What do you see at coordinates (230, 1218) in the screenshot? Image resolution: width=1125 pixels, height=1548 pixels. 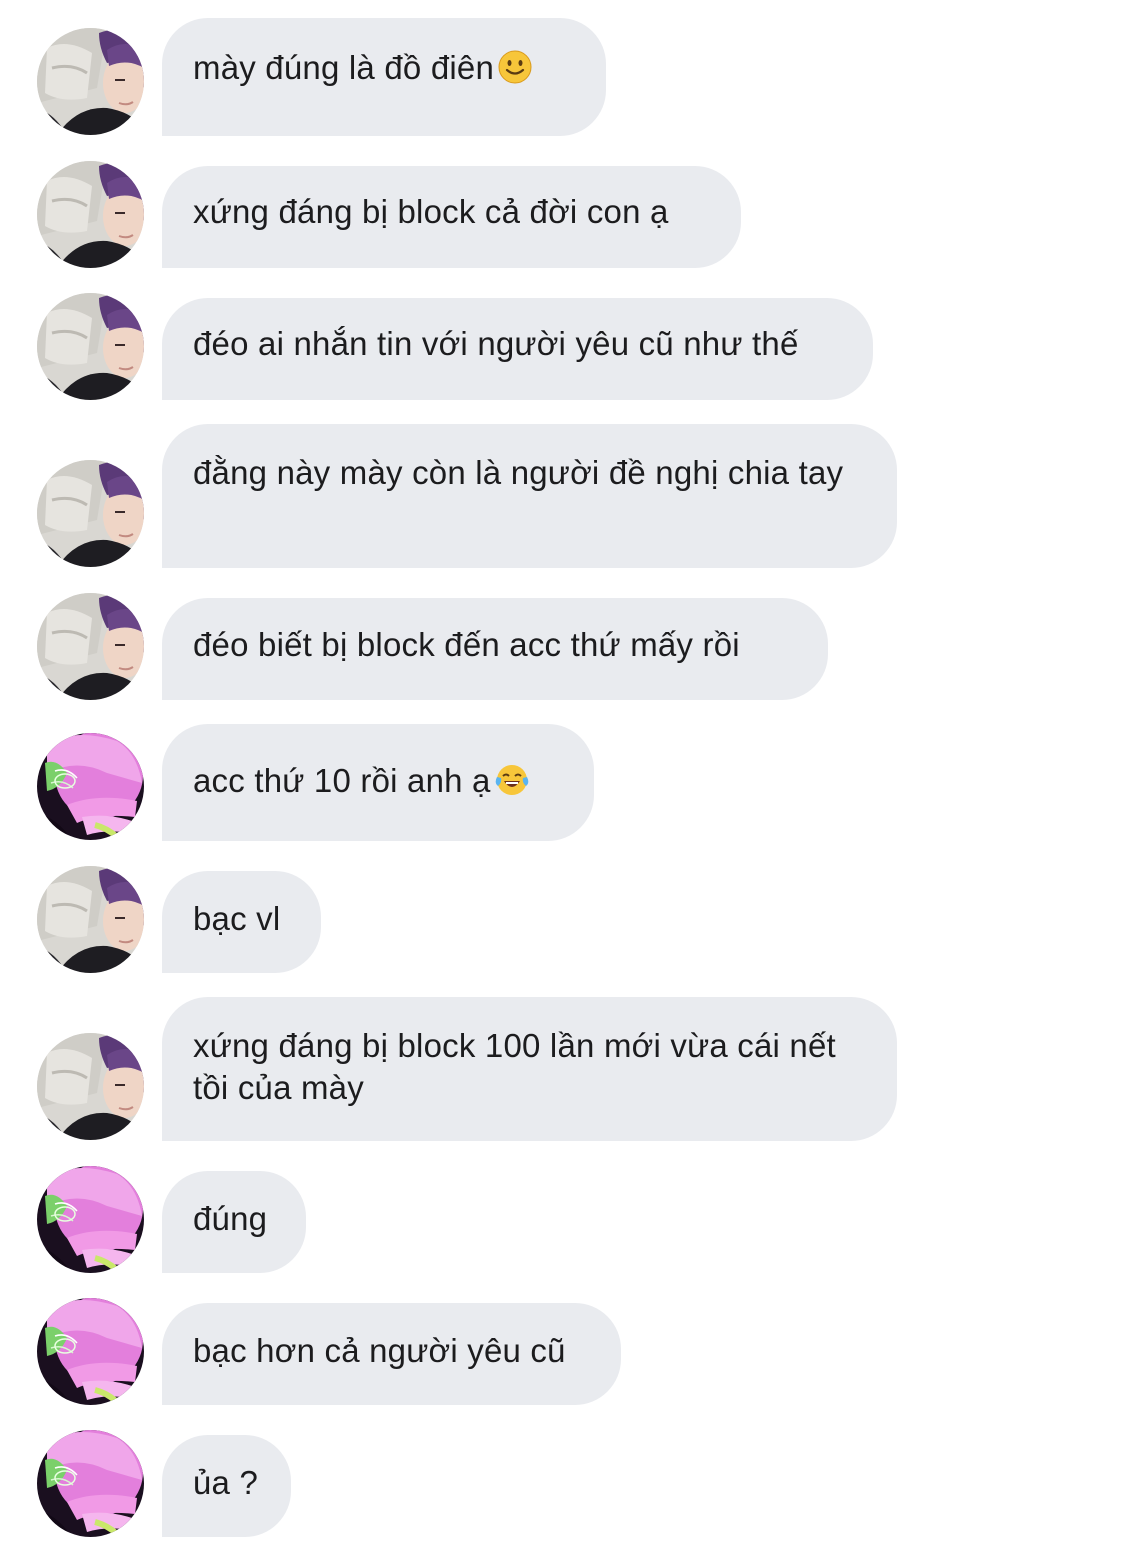 I see `message-text: đúng` at bounding box center [230, 1218].